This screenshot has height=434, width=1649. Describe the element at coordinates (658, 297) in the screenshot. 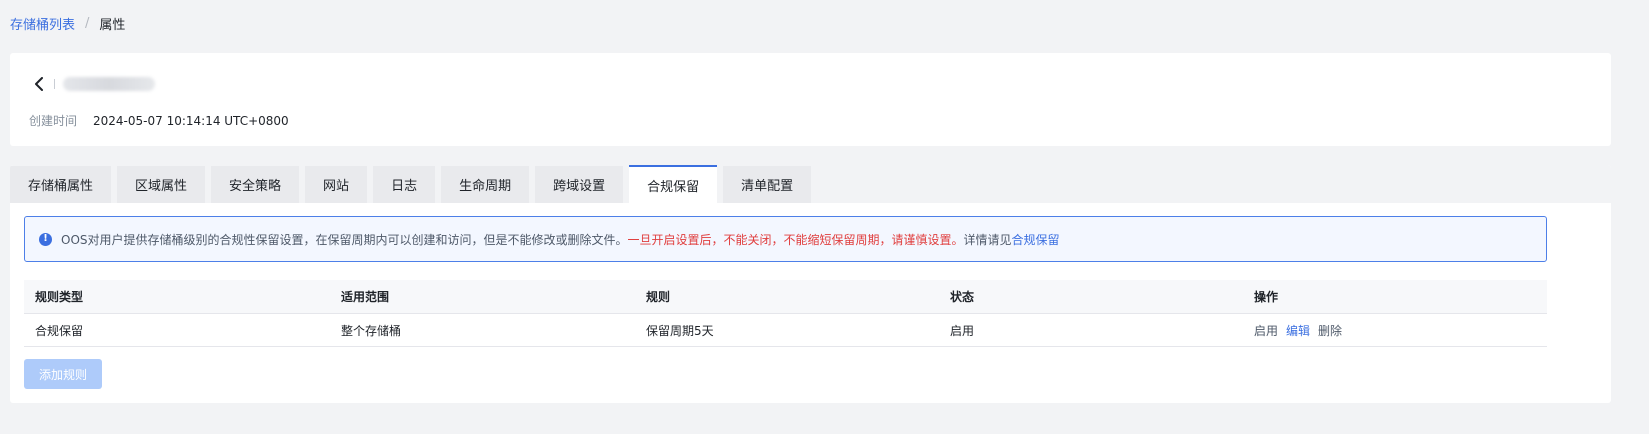

I see `header-rule: 规则` at that location.